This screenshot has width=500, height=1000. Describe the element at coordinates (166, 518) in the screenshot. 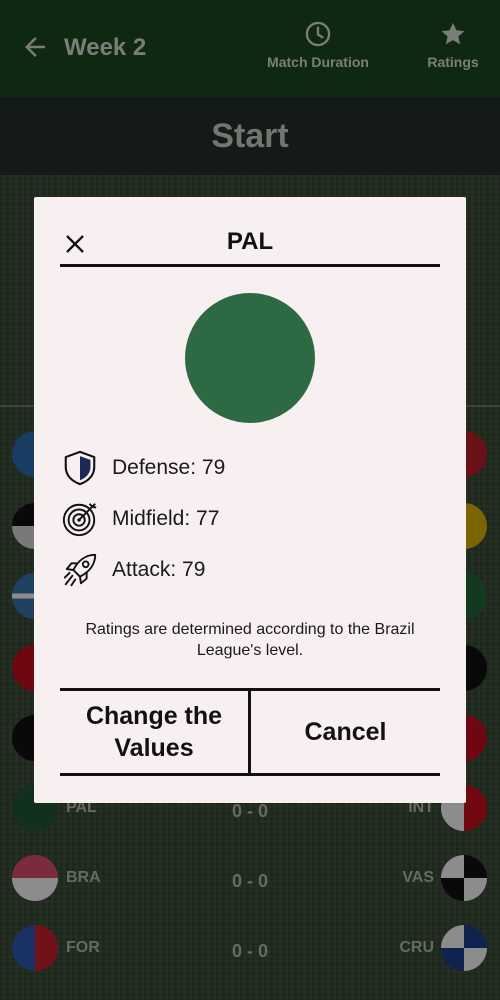

I see `midfield-label: Midfield: 77` at that location.